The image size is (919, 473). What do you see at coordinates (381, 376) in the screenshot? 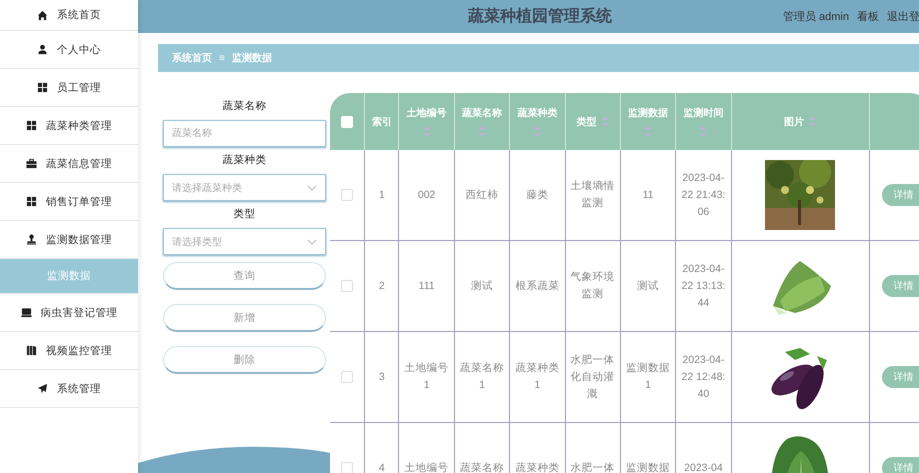
I see `table-cell: 3` at bounding box center [381, 376].